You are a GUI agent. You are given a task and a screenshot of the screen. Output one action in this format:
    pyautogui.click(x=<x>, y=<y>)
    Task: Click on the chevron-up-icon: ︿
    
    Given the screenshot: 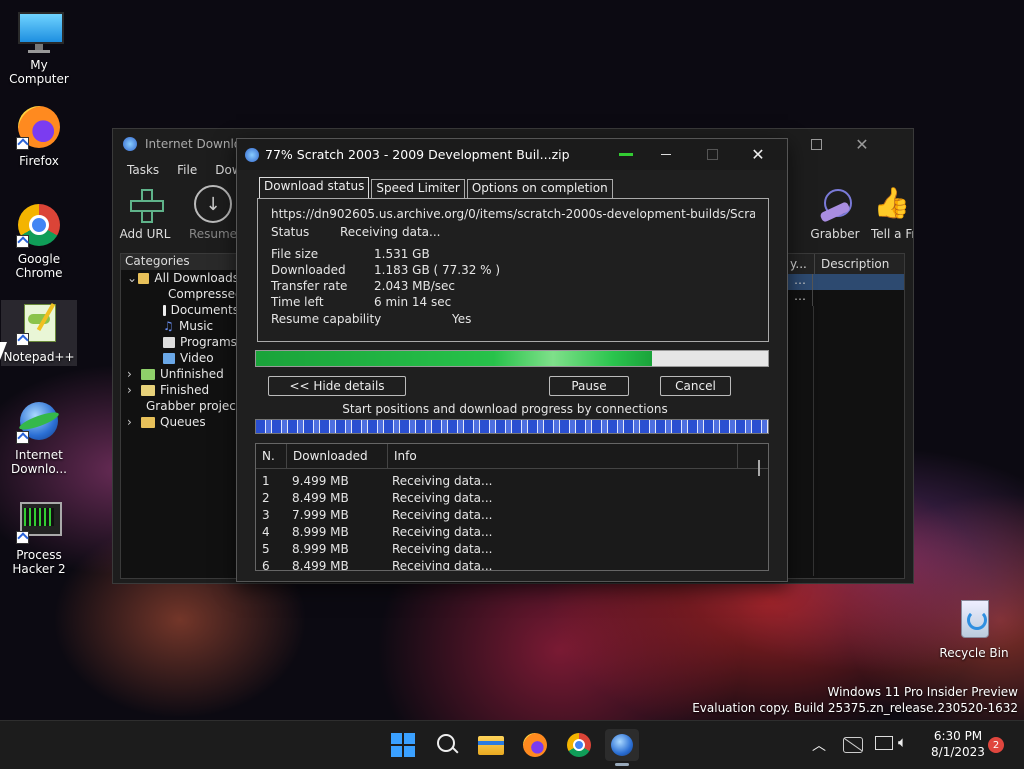 What is the action you would take?
    pyautogui.click(x=819, y=746)
    